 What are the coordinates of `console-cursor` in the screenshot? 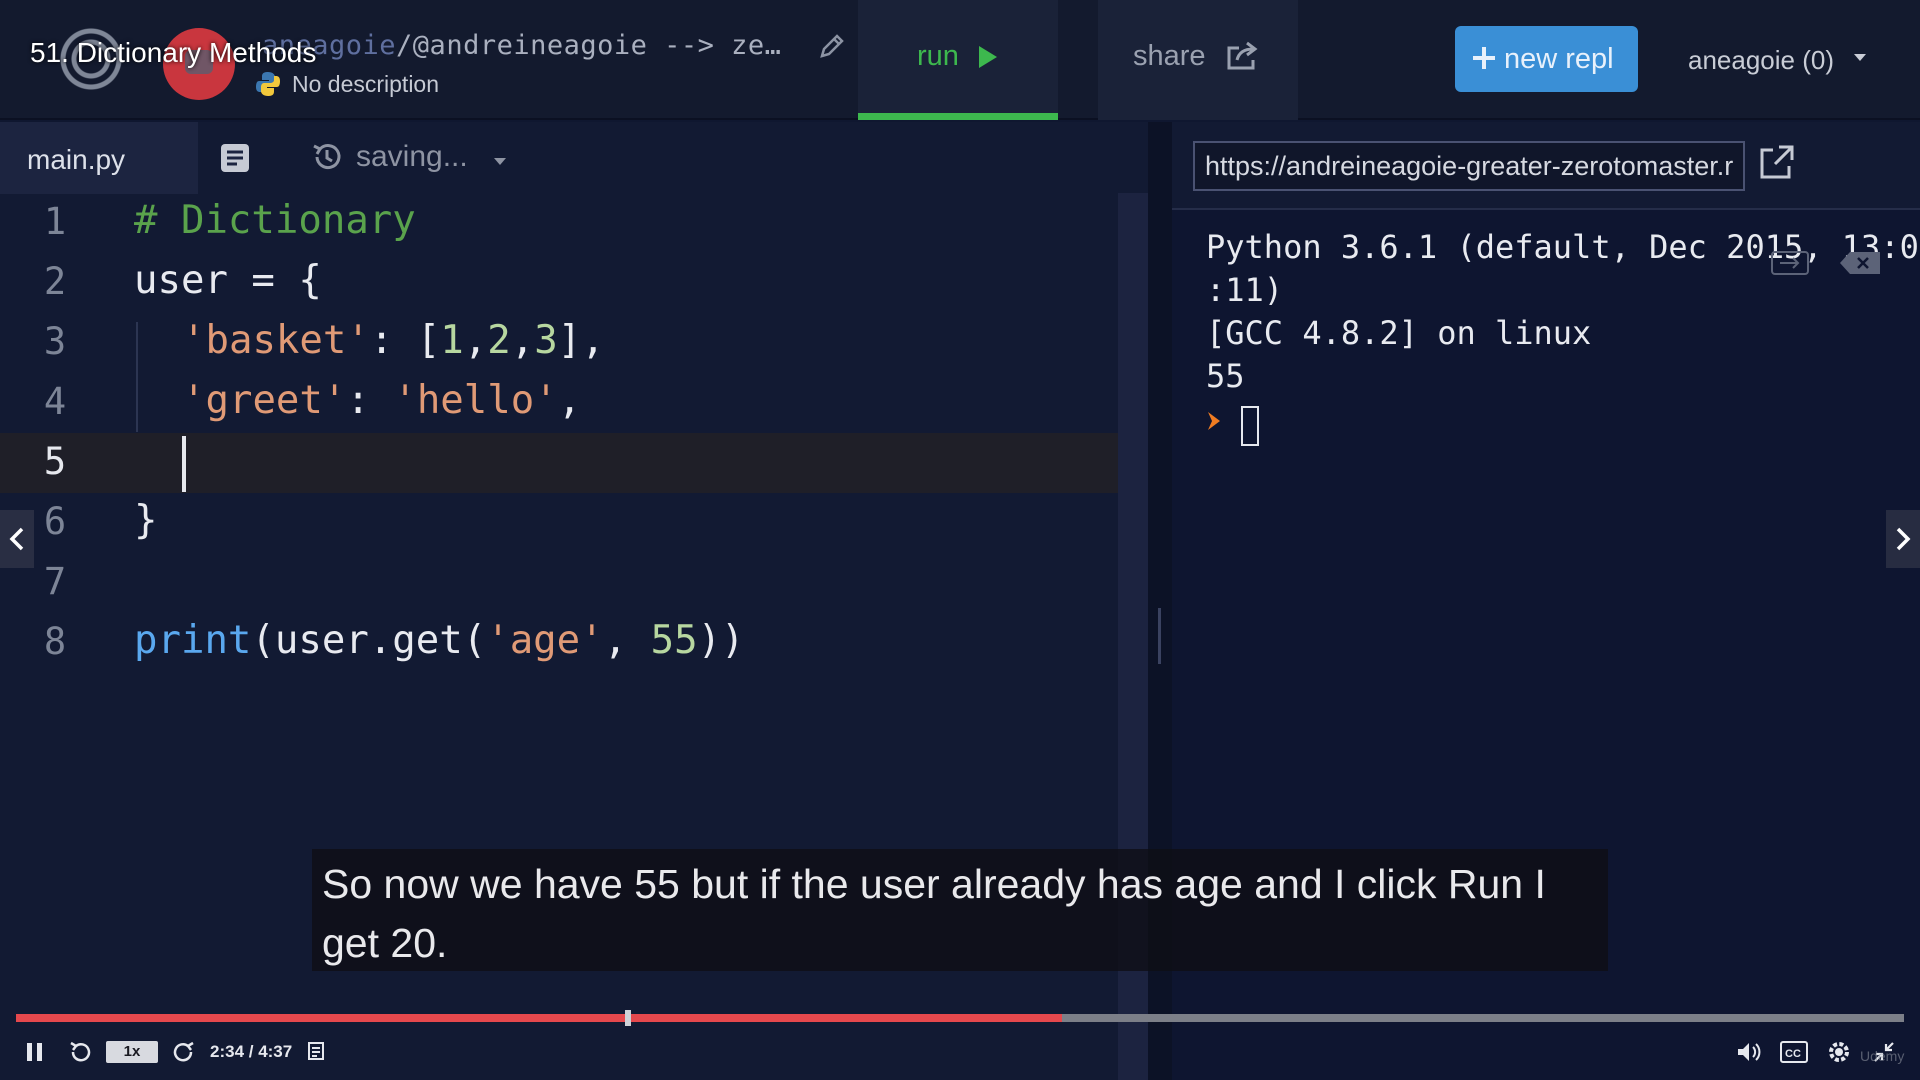 It's located at (1250, 426).